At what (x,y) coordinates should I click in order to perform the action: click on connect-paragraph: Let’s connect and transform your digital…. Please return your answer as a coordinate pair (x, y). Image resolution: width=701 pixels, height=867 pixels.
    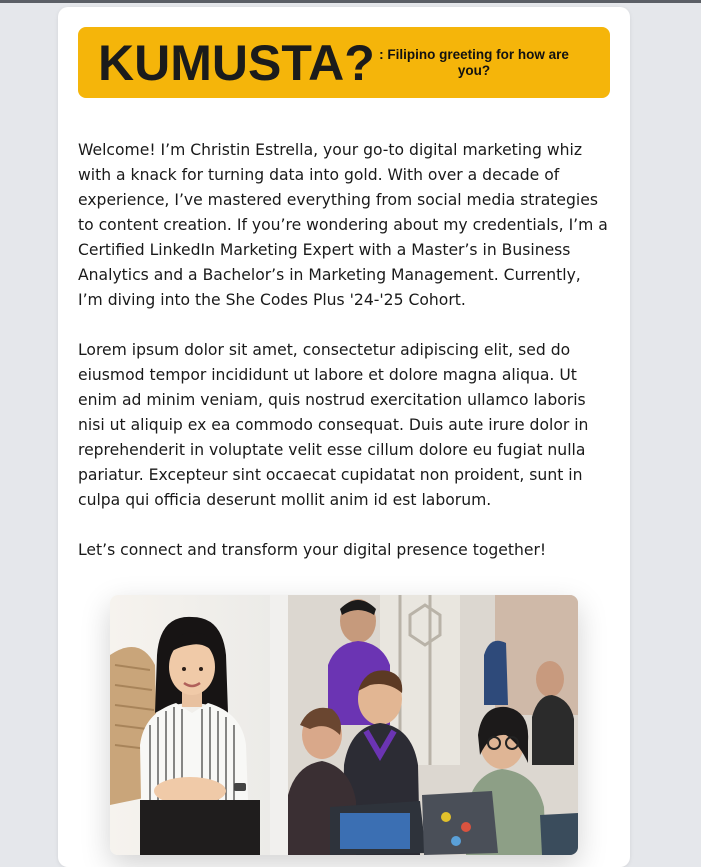
    Looking at the image, I should click on (312, 550).